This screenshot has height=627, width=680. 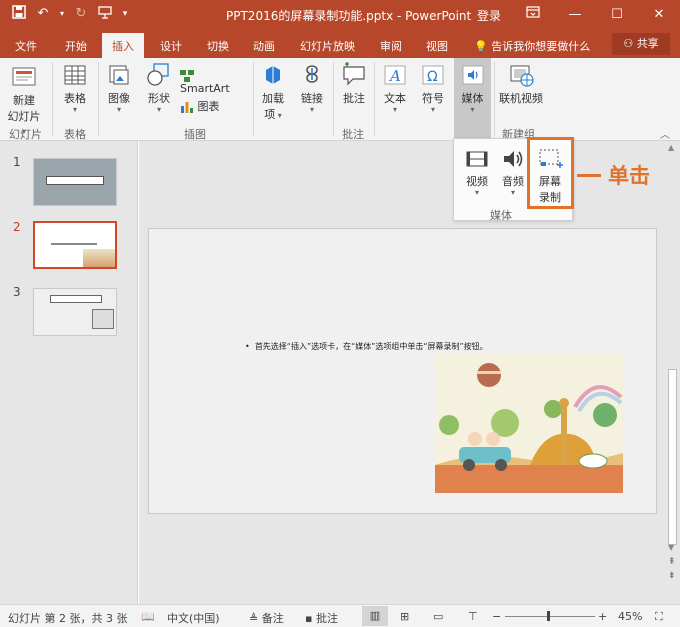 What do you see at coordinates (354, 84) in the screenshot?
I see `comment-button: 批注` at bounding box center [354, 84].